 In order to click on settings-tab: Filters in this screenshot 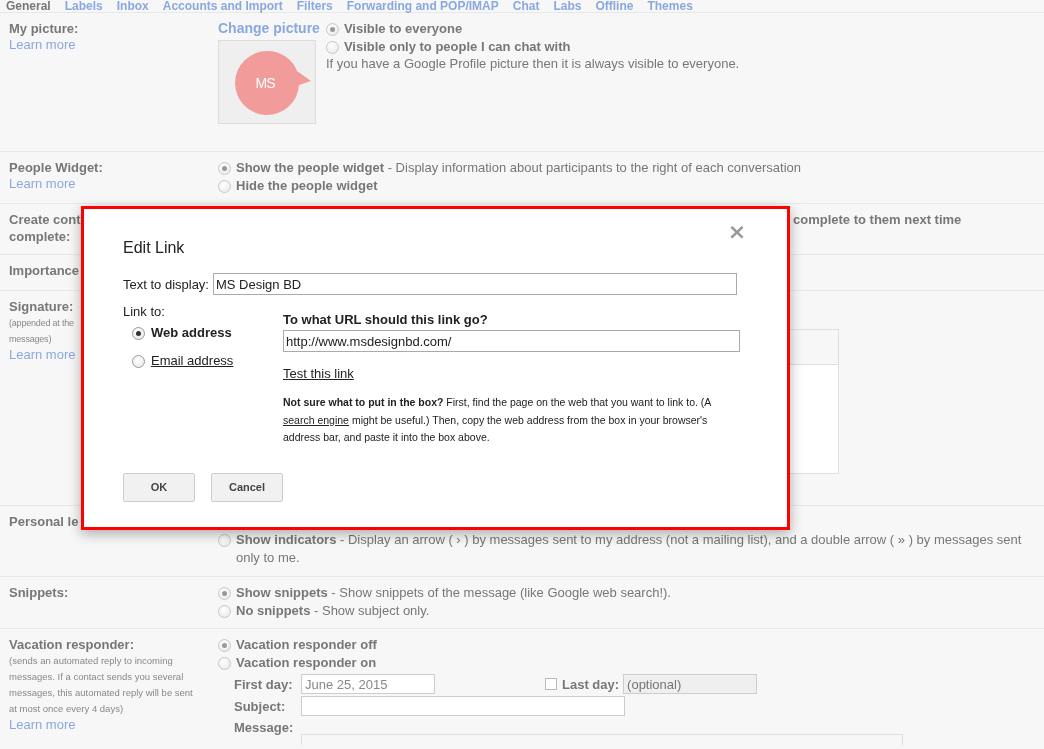, I will do `click(314, 6)`.